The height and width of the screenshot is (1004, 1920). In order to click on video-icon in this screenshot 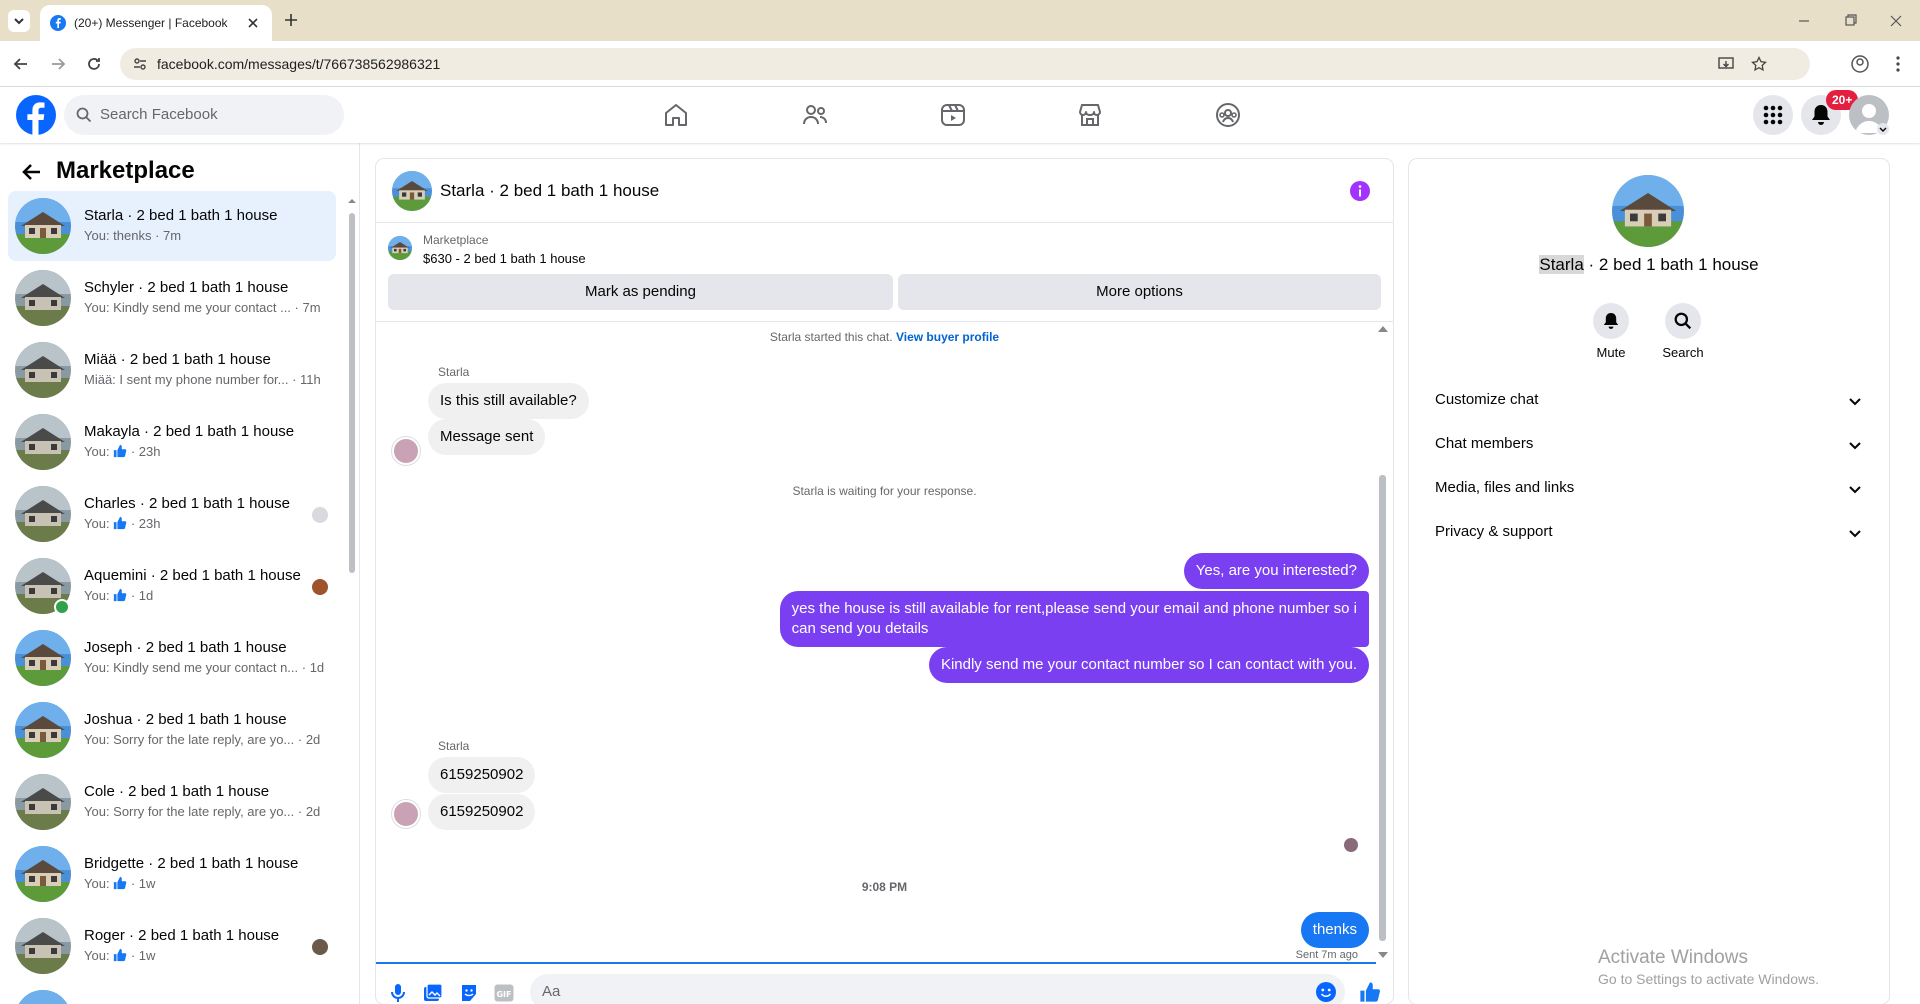, I will do `click(953, 115)`.